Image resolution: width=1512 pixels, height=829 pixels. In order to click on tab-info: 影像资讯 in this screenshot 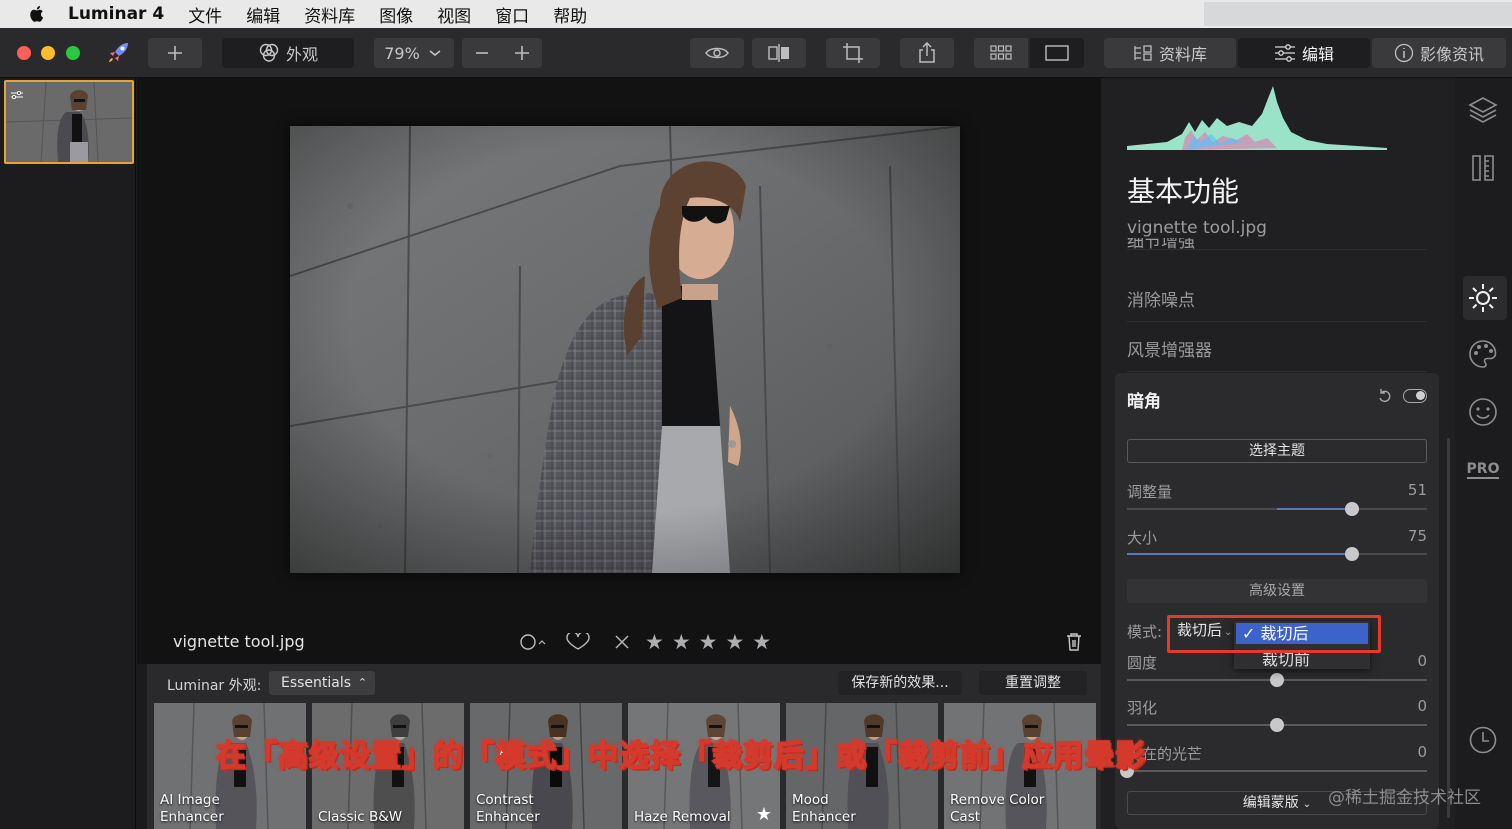, I will do `click(1439, 53)`.